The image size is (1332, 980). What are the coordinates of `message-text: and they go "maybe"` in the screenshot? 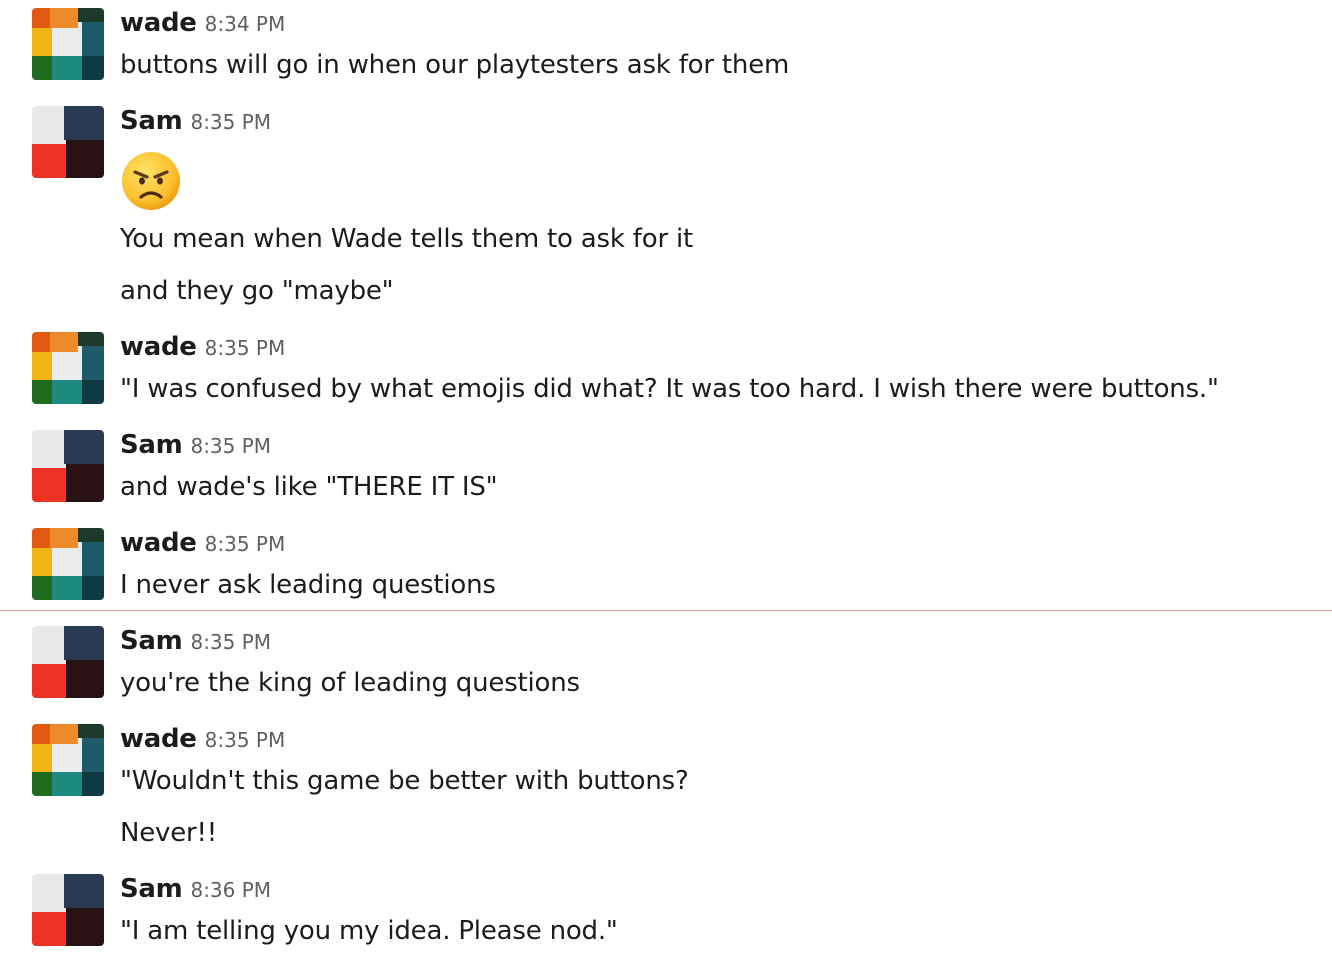 It's located at (257, 291).